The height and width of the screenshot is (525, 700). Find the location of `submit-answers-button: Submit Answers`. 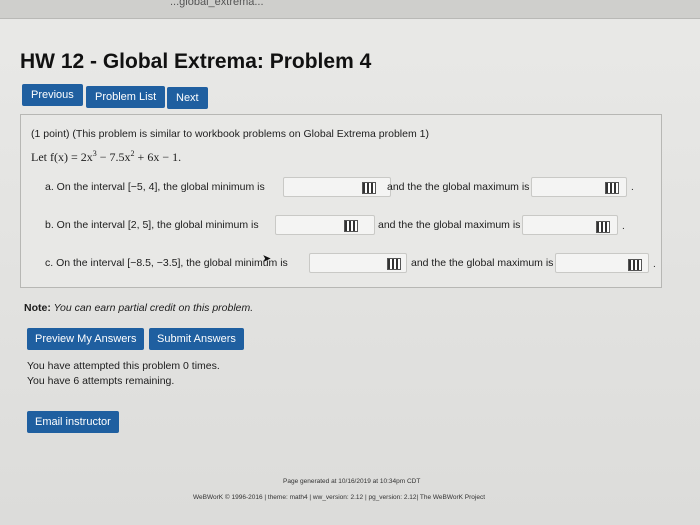

submit-answers-button: Submit Answers is located at coordinates (196, 339).